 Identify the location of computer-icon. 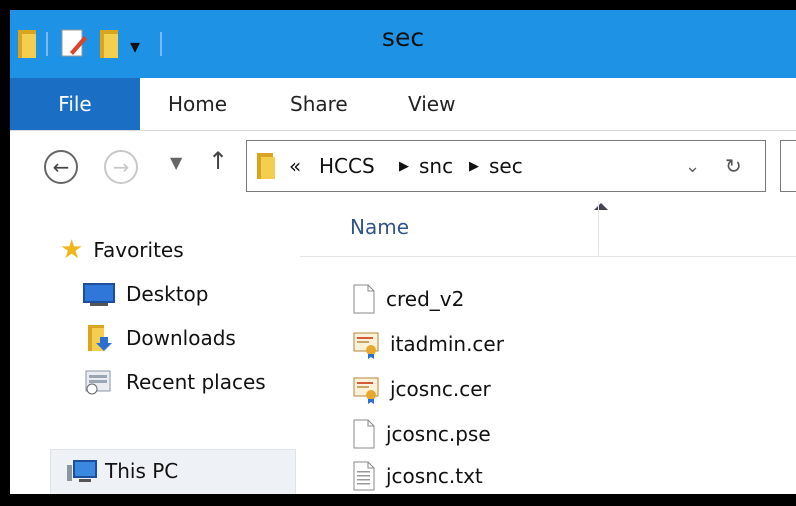
(82, 471).